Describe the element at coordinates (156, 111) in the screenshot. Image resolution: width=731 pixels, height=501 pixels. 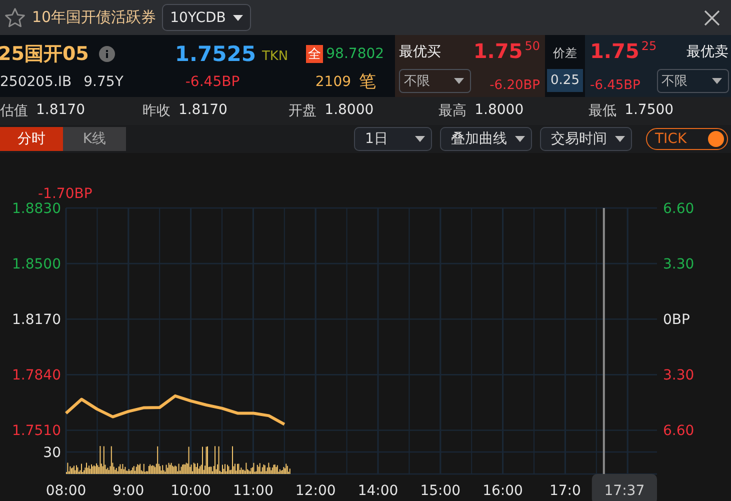
I see `stat-label: 昨收` at that location.